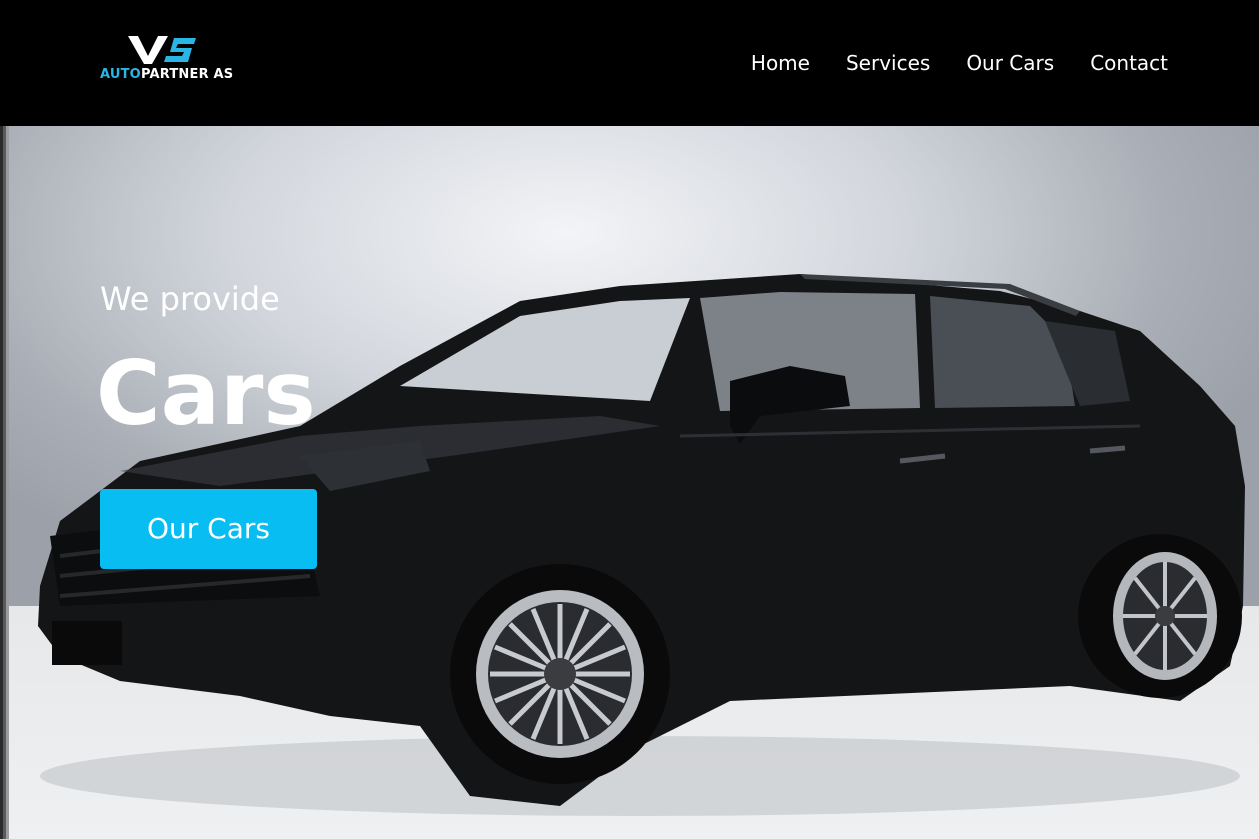  What do you see at coordinates (190, 299) in the screenshot?
I see `hero-subtitle: We provide` at bounding box center [190, 299].